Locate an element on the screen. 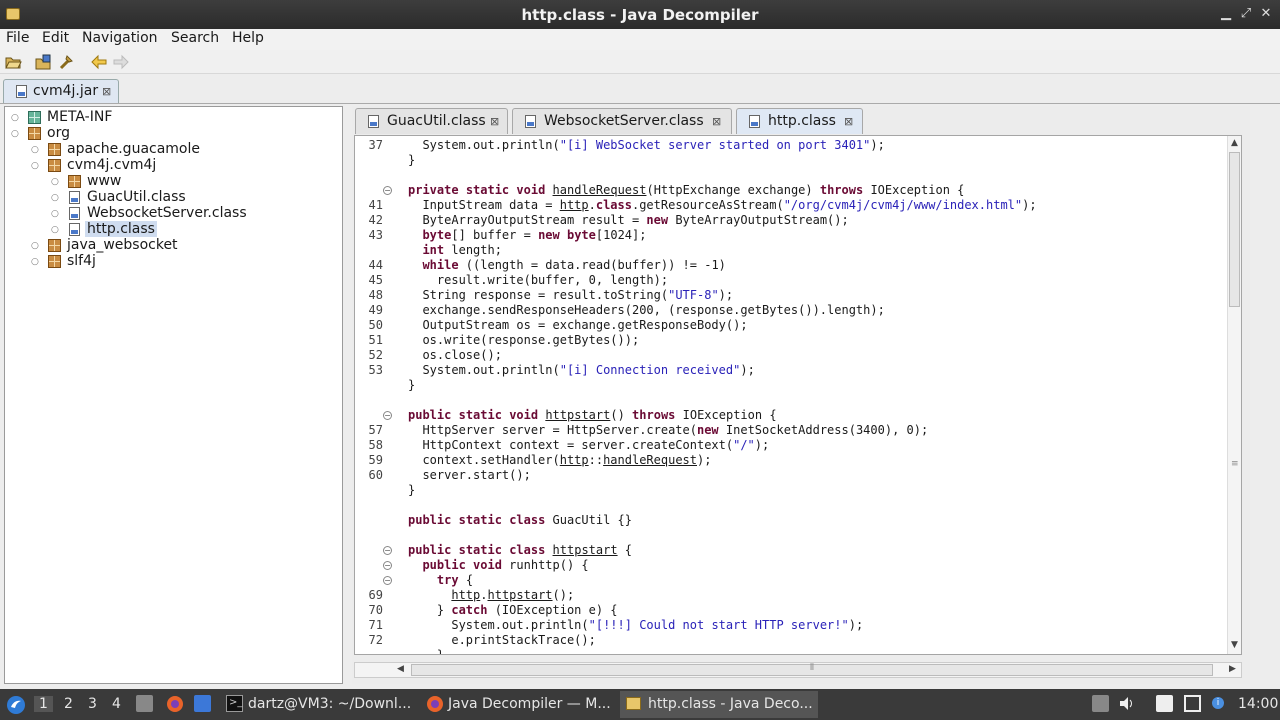  line-number: 59 is located at coordinates (375, 460).